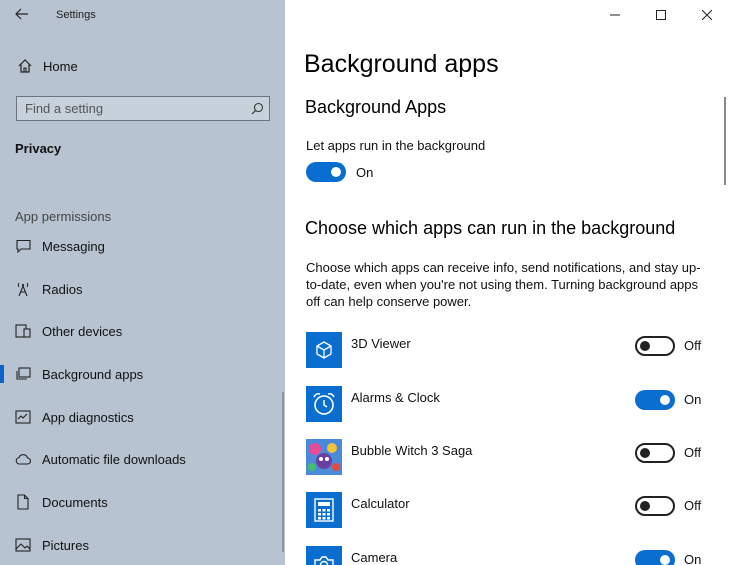 The image size is (730, 565). What do you see at coordinates (93, 374) in the screenshot?
I see `sidebar-item-label: Background apps` at bounding box center [93, 374].